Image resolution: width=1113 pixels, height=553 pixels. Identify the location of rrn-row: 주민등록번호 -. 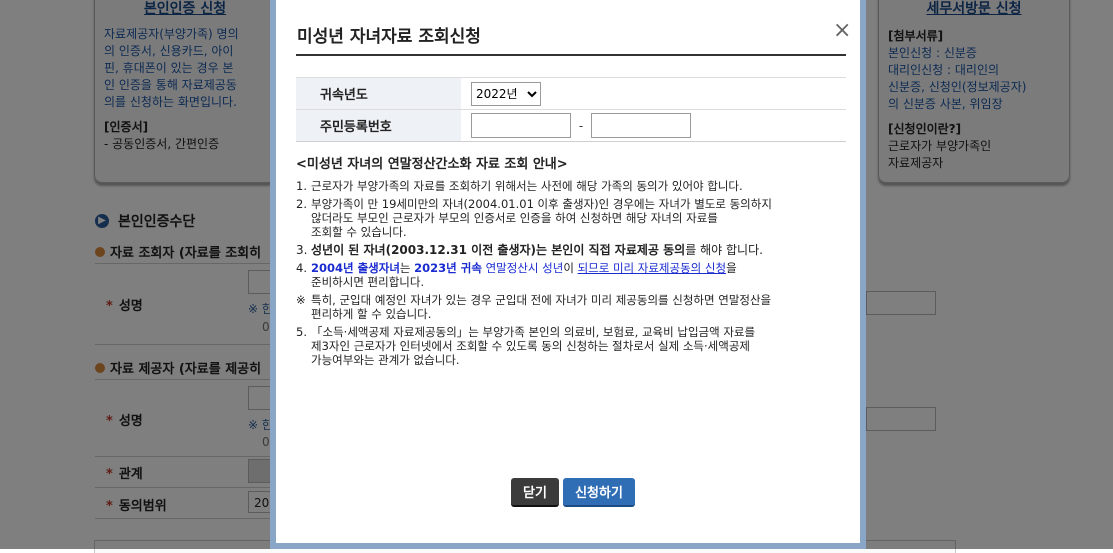
(571, 125).